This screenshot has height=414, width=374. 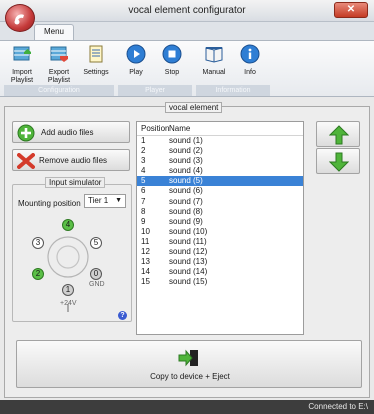 What do you see at coordinates (145, 262) in the screenshot?
I see `list-item-position: 13` at bounding box center [145, 262].